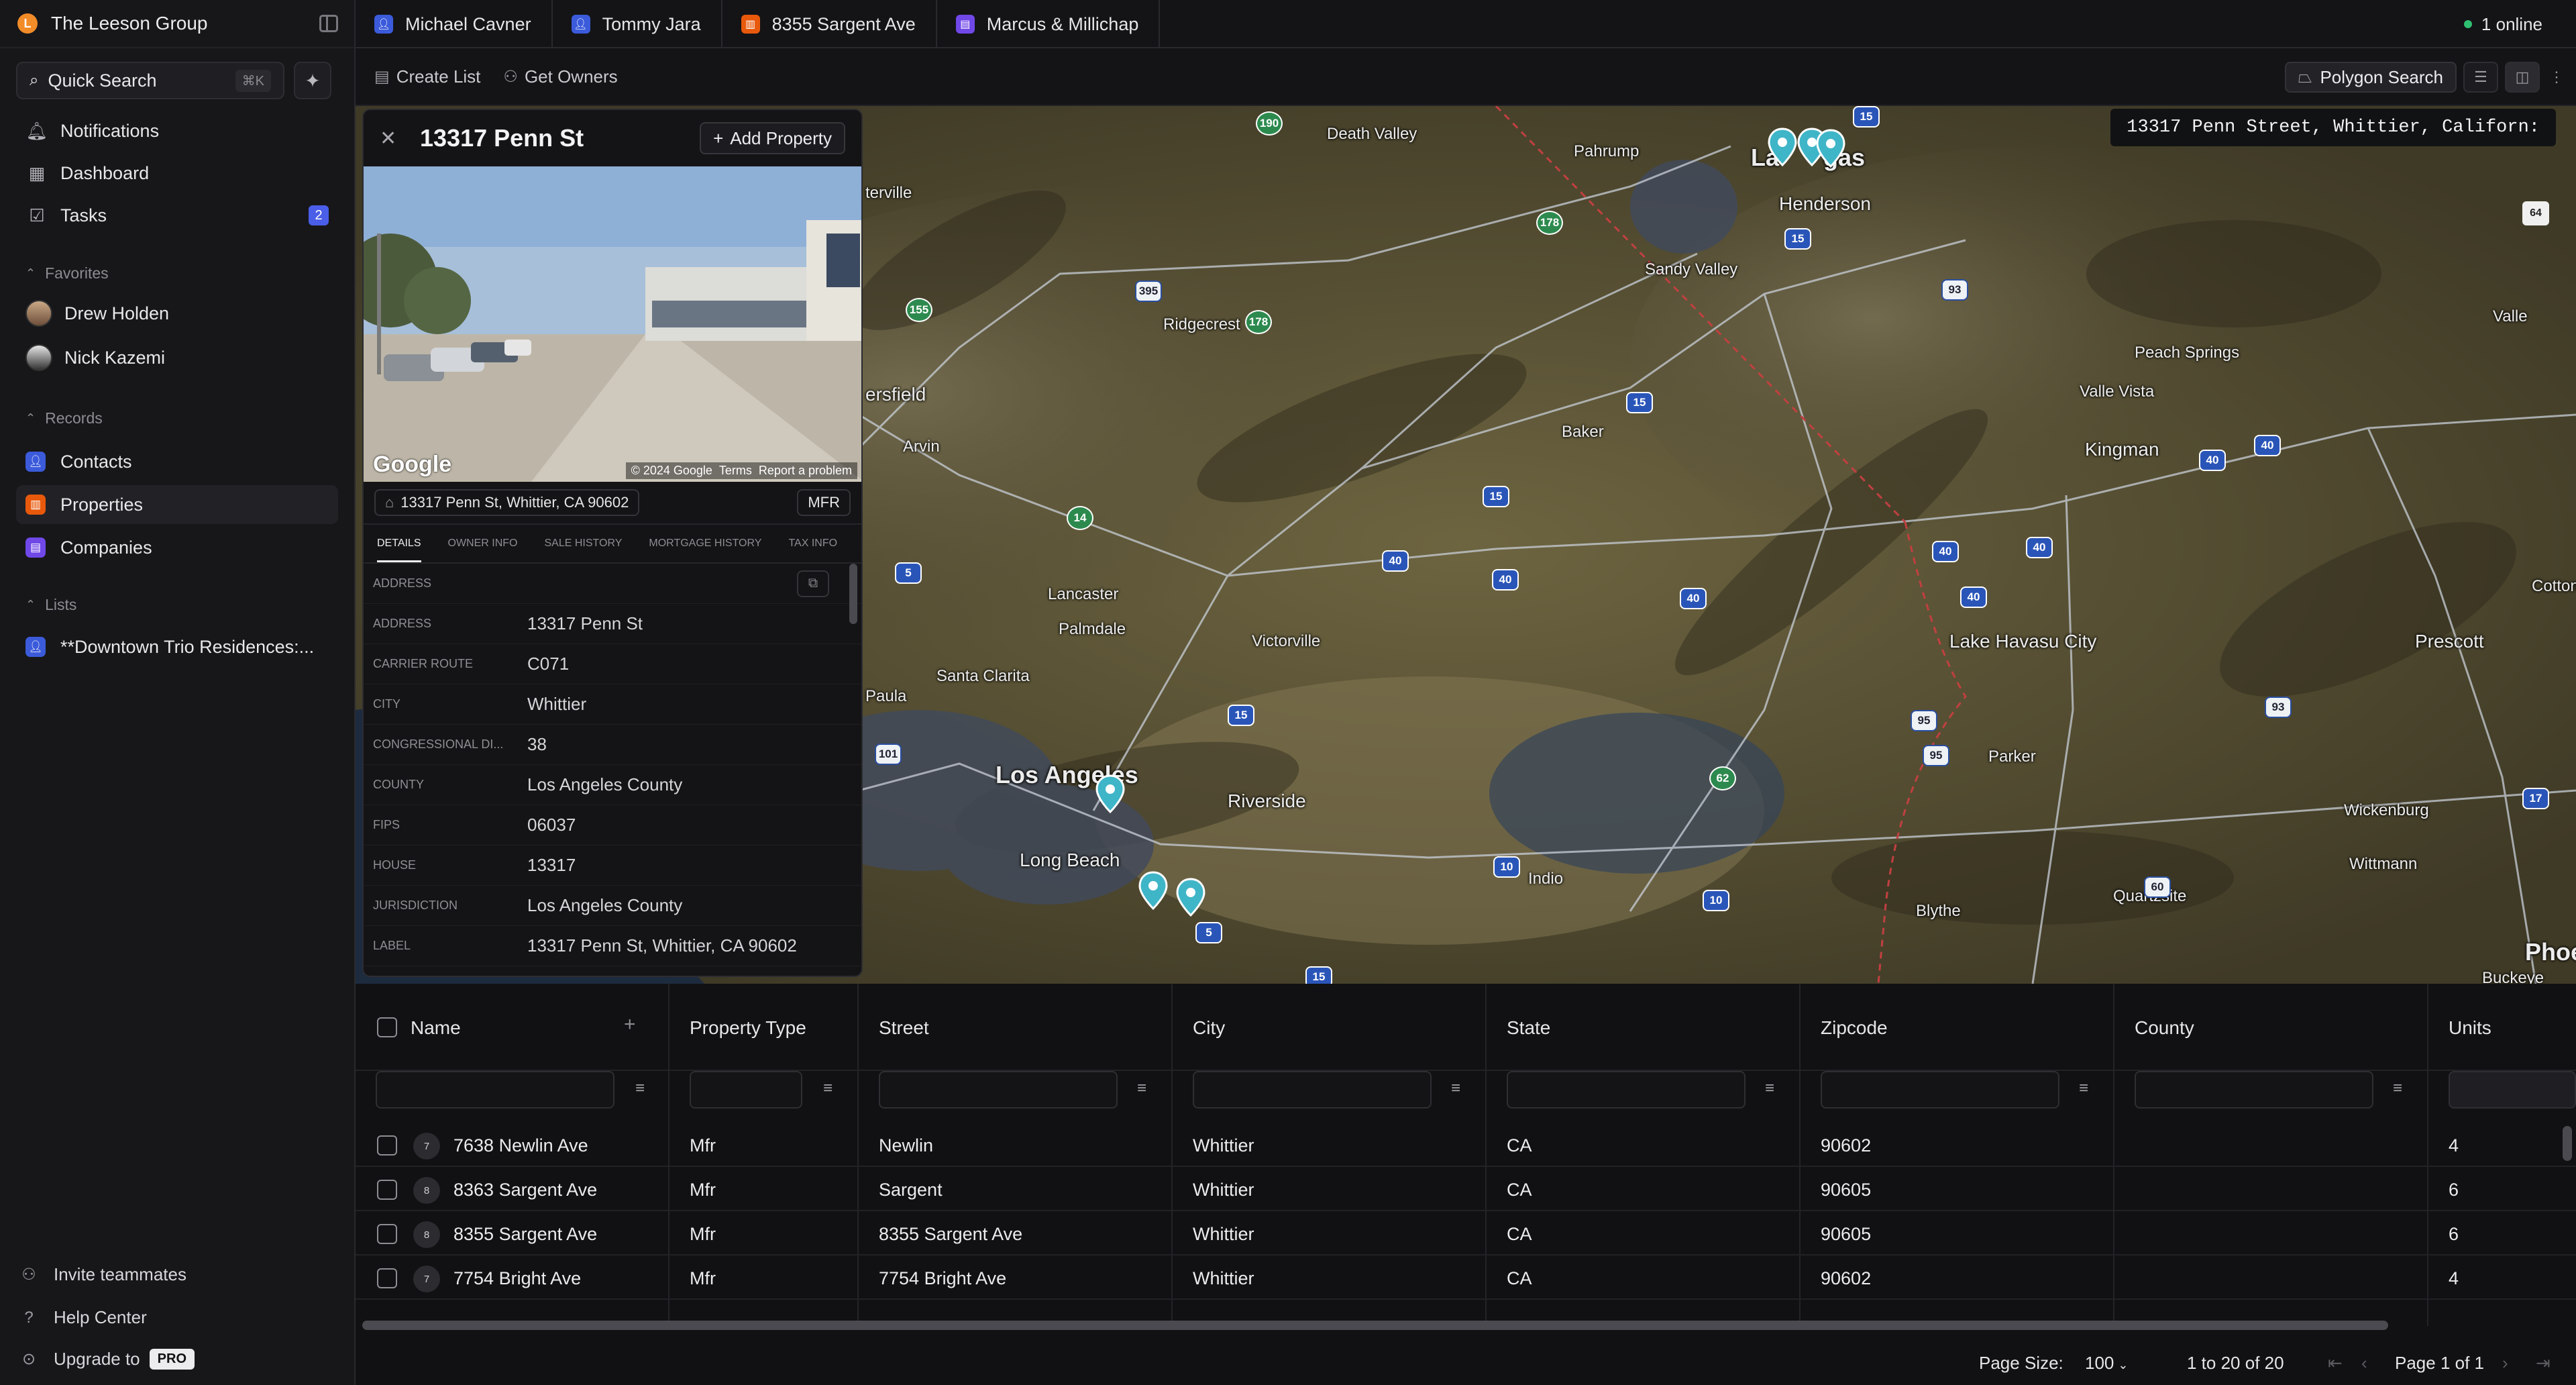 Image resolution: width=2576 pixels, height=1385 pixels. Describe the element at coordinates (735, 471) in the screenshot. I see `terms-link: Terms` at that location.